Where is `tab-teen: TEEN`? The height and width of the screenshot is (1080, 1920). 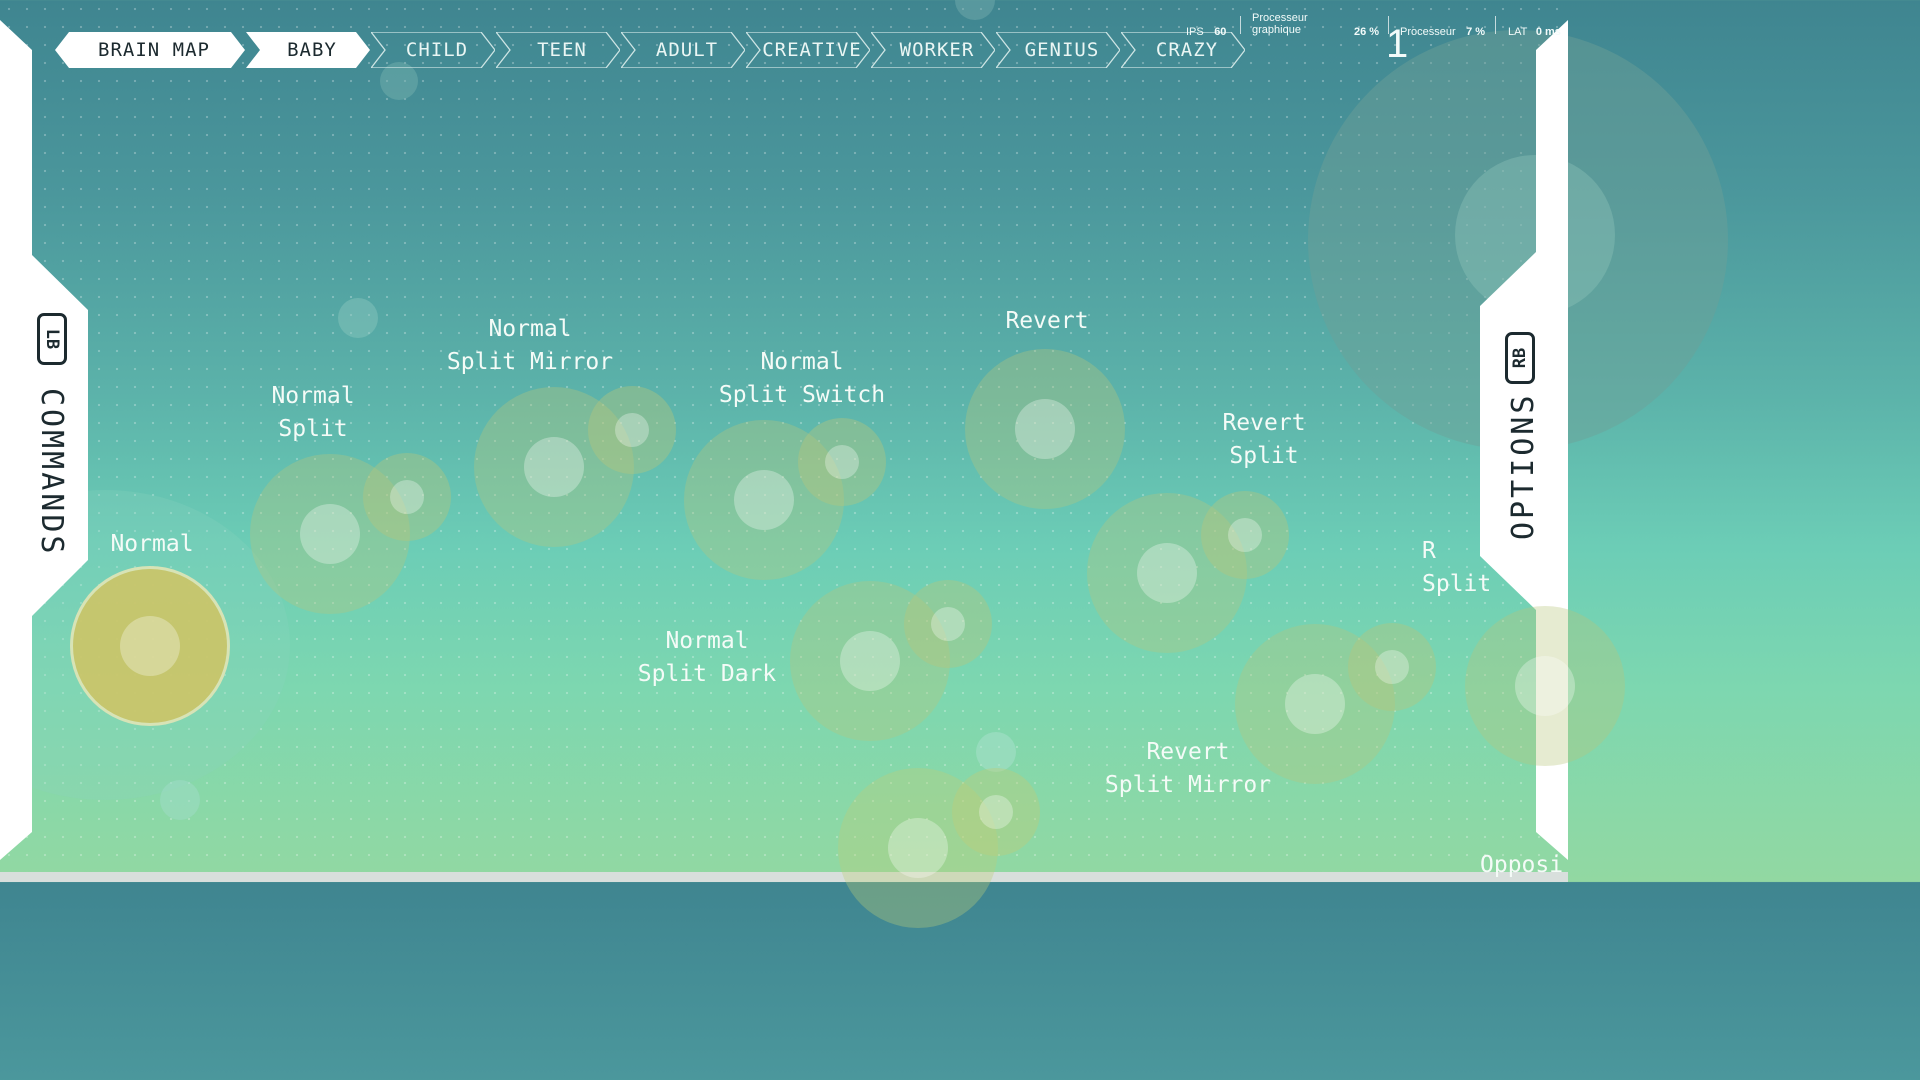
tab-teen: TEEN is located at coordinates (558, 50).